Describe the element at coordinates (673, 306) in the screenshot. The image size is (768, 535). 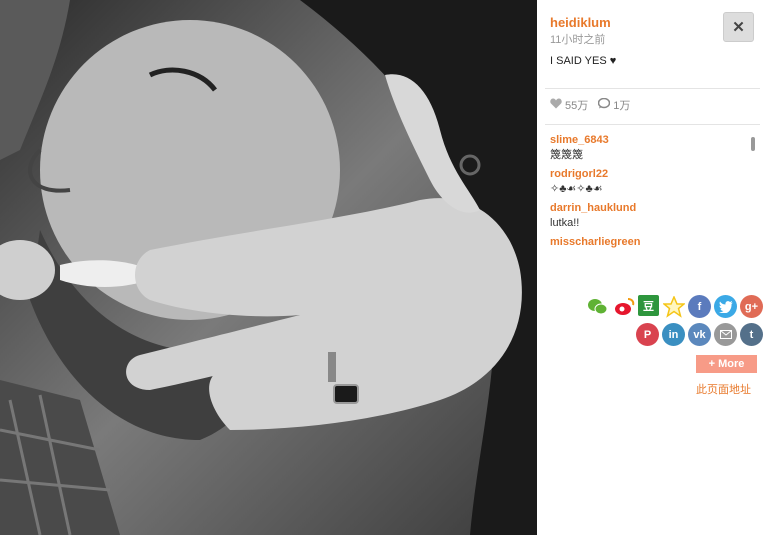
I see `star-icon` at that location.